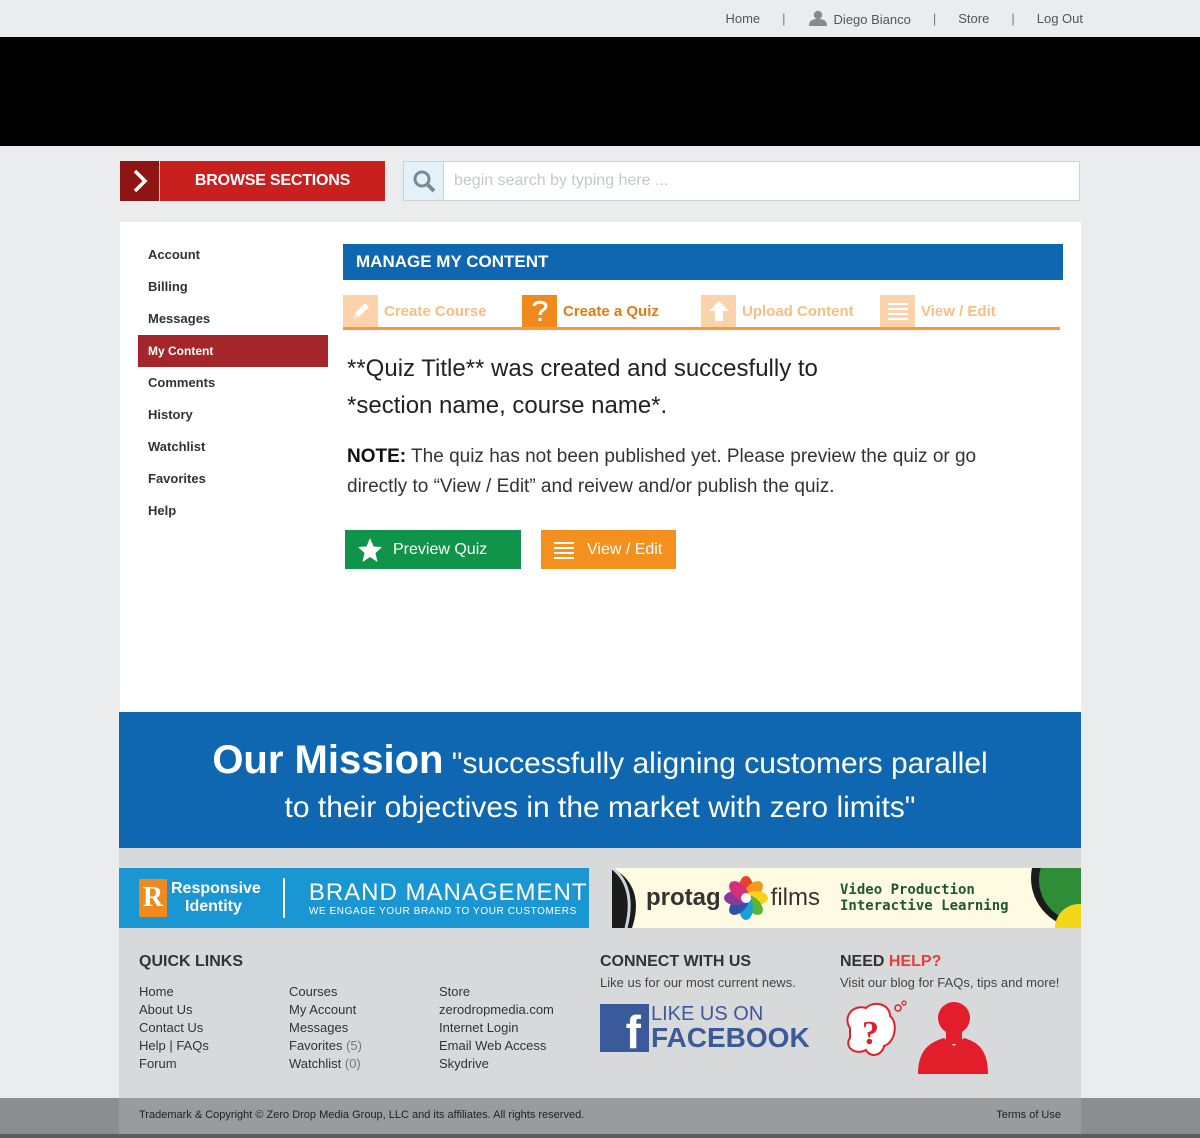 This screenshot has height=1138, width=1200. What do you see at coordinates (214, 992) in the screenshot?
I see `footer-link: Home` at bounding box center [214, 992].